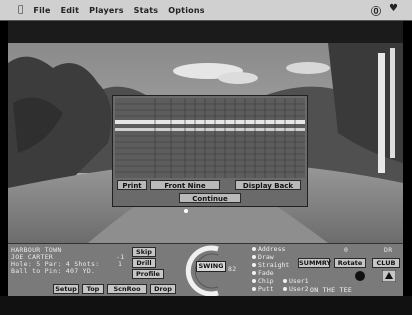 Image resolution: width=412 pixels, height=315 pixels. What do you see at coordinates (206, 10) in the screenshot?
I see `menu-bar:  File Edit Players Stats Options ⓪ ♥` at bounding box center [206, 10].